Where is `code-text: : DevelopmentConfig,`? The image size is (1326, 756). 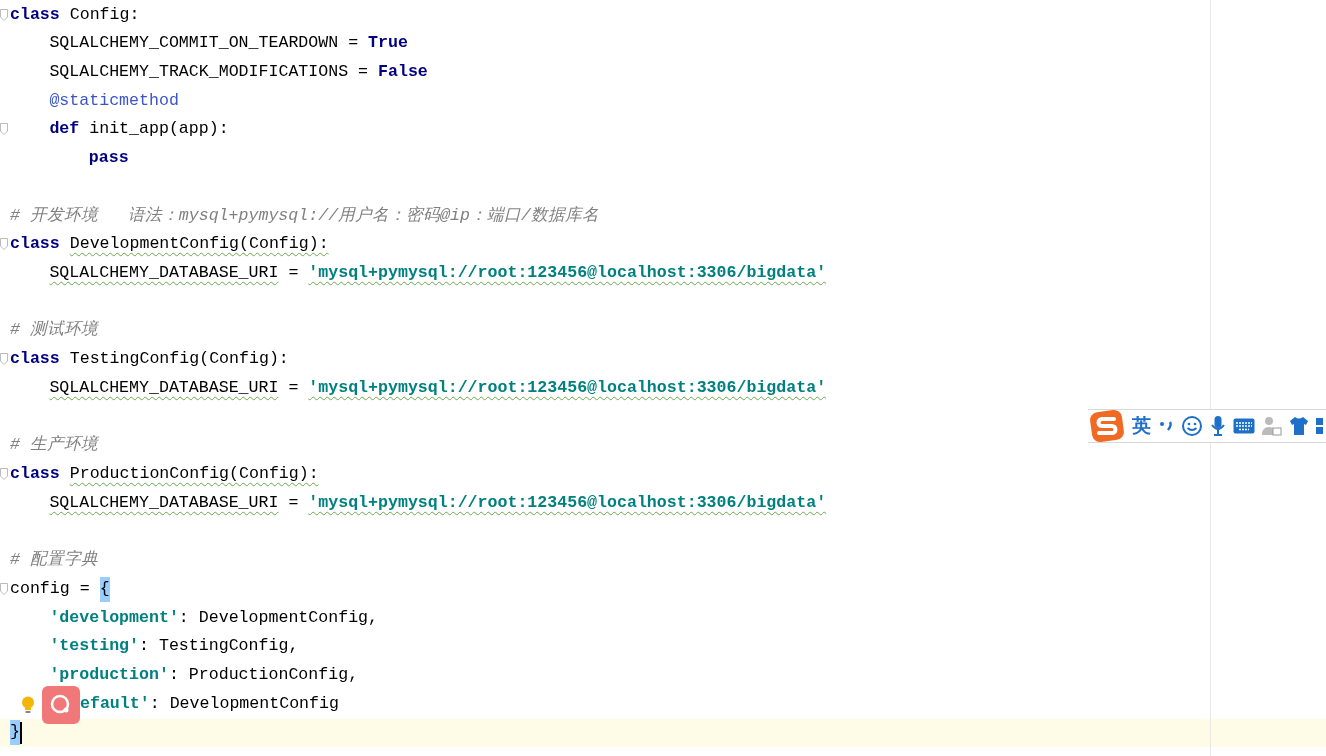
code-text: : DevelopmentConfig, is located at coordinates (278, 617).